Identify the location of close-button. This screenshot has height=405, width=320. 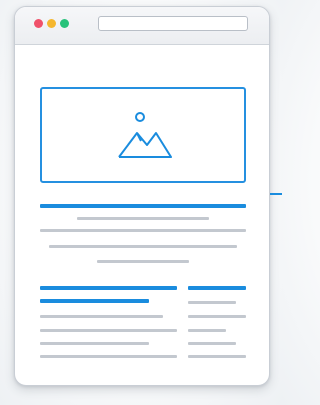
(38, 23).